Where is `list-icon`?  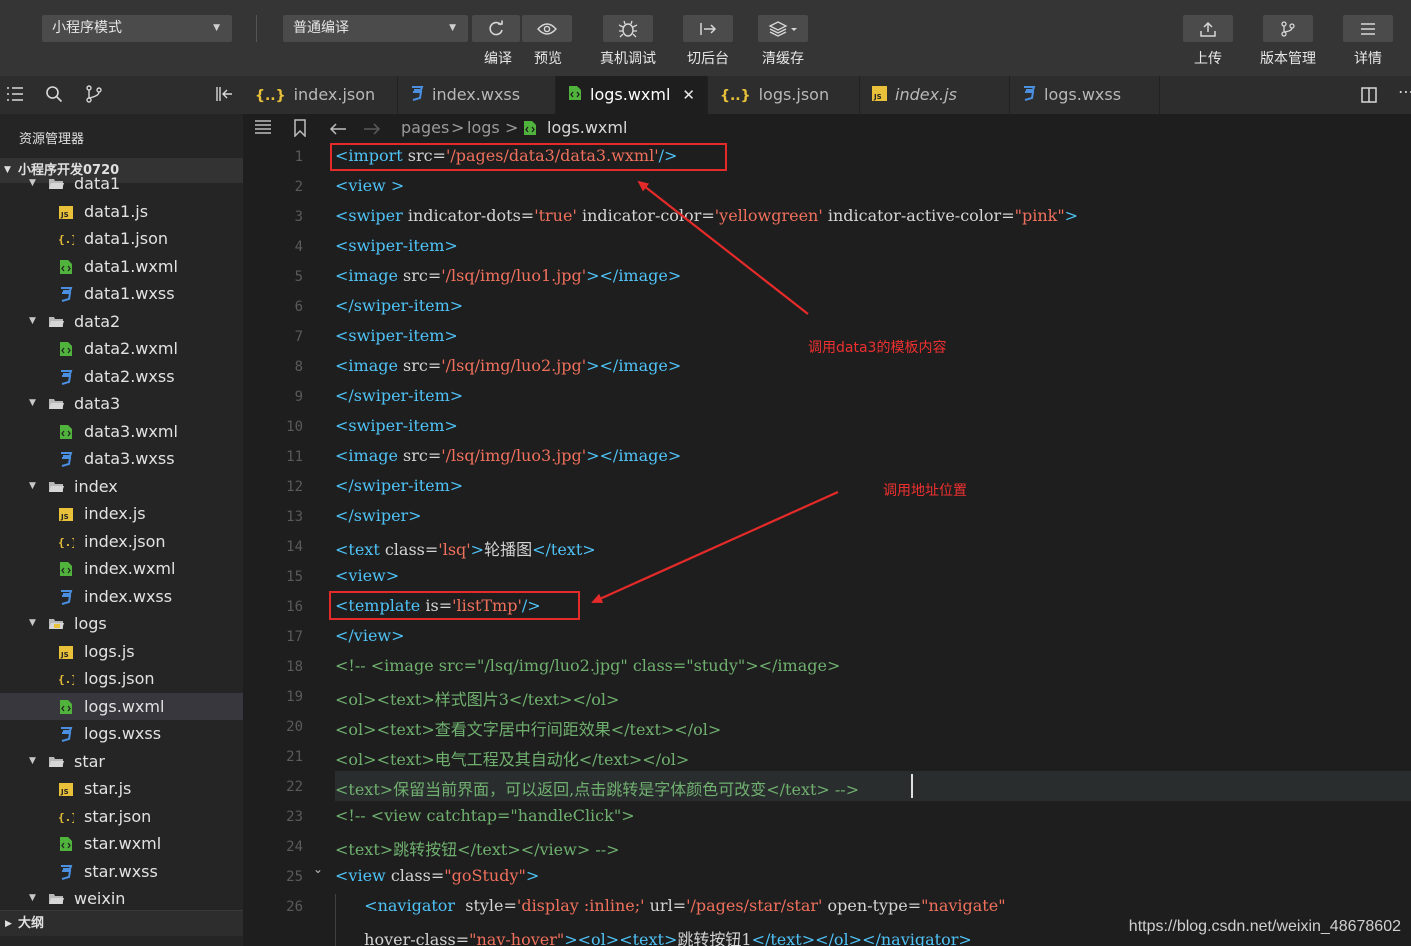 list-icon is located at coordinates (15, 94).